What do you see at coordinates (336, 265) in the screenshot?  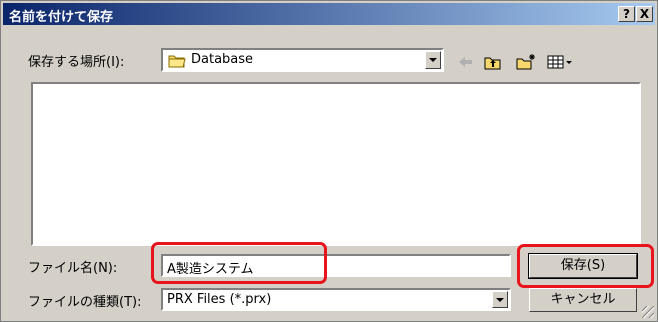 I see `filename-input: A製造システム` at bounding box center [336, 265].